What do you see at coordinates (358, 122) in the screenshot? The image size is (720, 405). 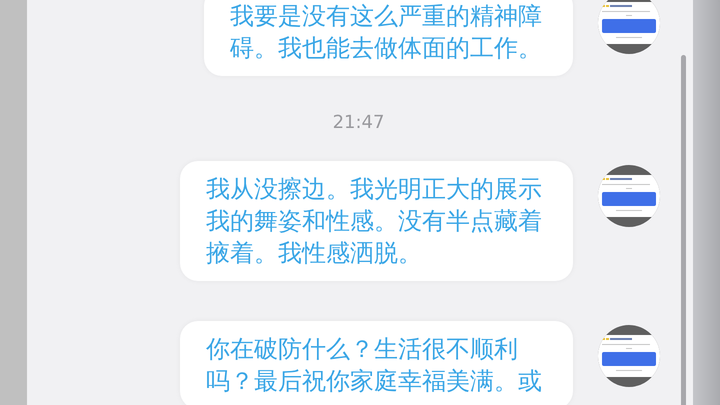 I see `timestamp: 21:47` at bounding box center [358, 122].